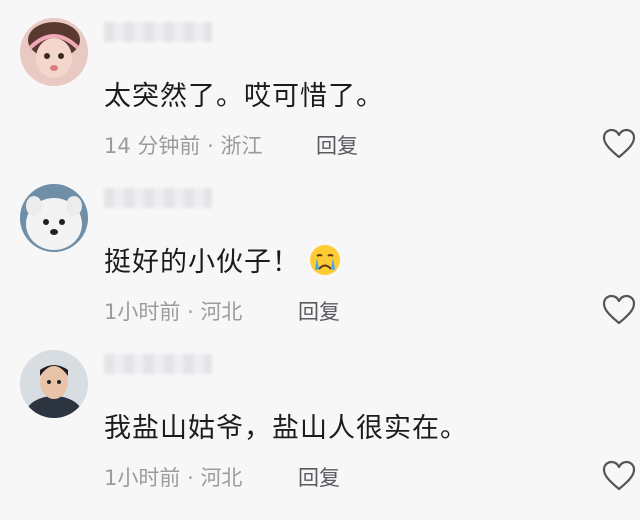 The height and width of the screenshot is (520, 640). I want to click on comment-meta: 1小时前 · 河北, so click(173, 311).